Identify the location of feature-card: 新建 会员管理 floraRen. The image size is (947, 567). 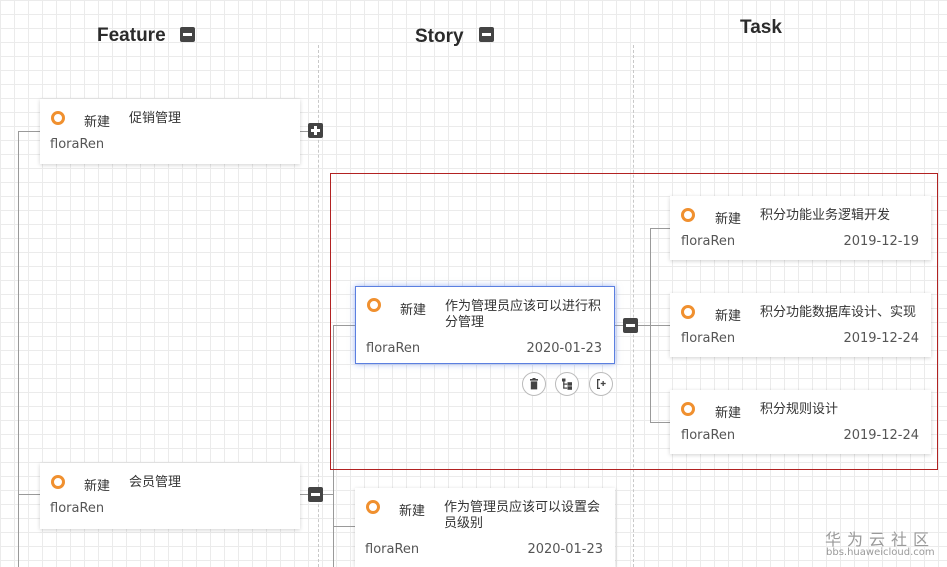
(170, 496).